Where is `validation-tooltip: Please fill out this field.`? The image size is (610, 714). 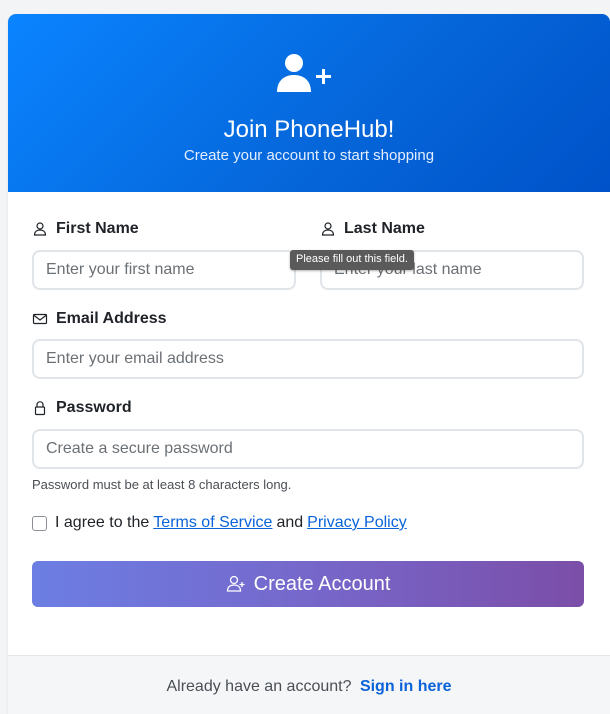 validation-tooltip: Please fill out this field. is located at coordinates (352, 260).